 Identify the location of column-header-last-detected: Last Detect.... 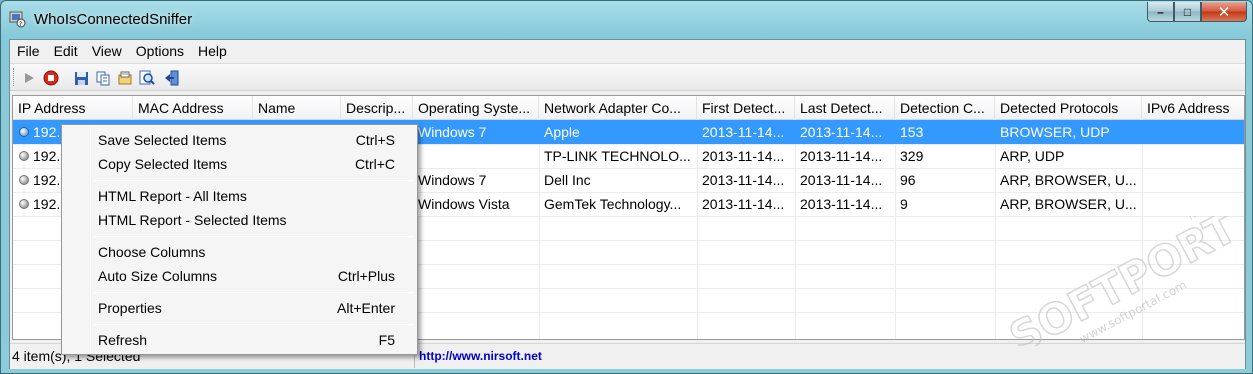
(845, 108).